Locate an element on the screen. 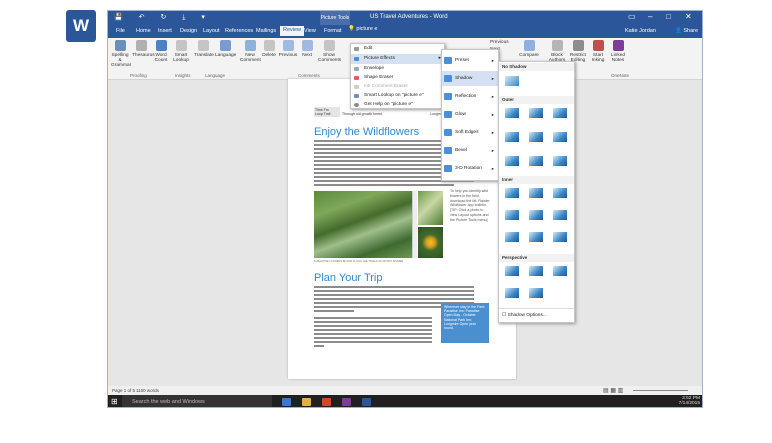 This screenshot has height=443, width=772. zoom-slider is located at coordinates (660, 390).